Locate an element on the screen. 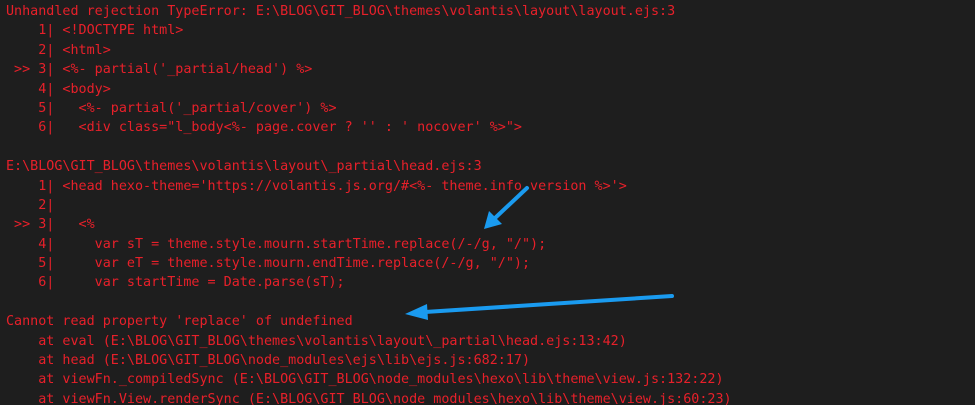  terminal-line: >> 3| <% is located at coordinates (50, 225).